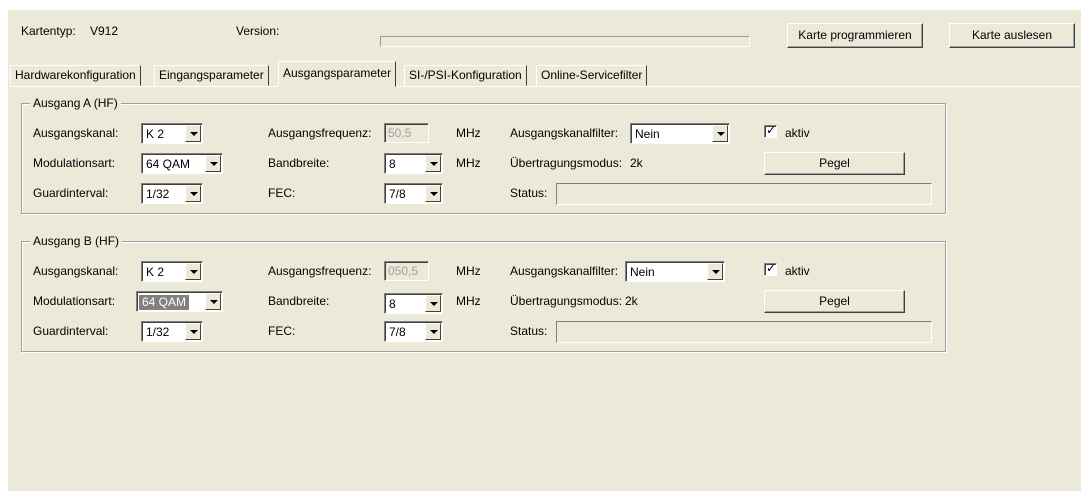  I want to click on output-a-title: Ausgang A (HF), so click(75, 103).